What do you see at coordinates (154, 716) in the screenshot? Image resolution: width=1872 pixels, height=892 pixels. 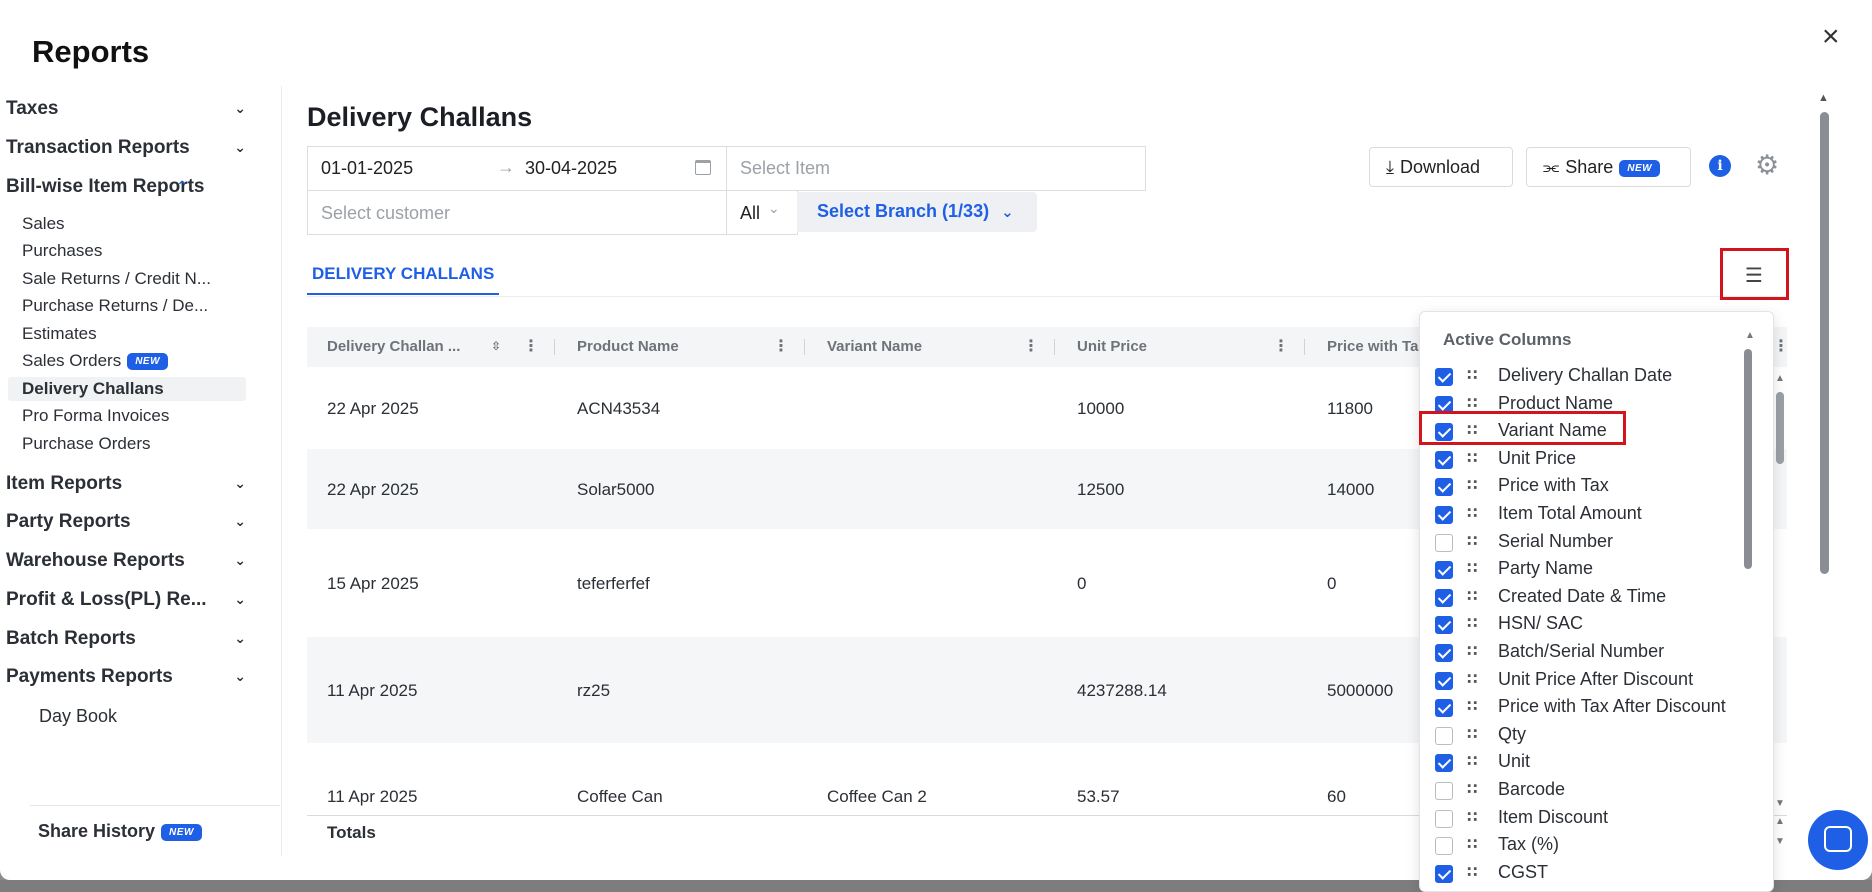 I see `sidebar-item-day-book: Day Book` at bounding box center [154, 716].